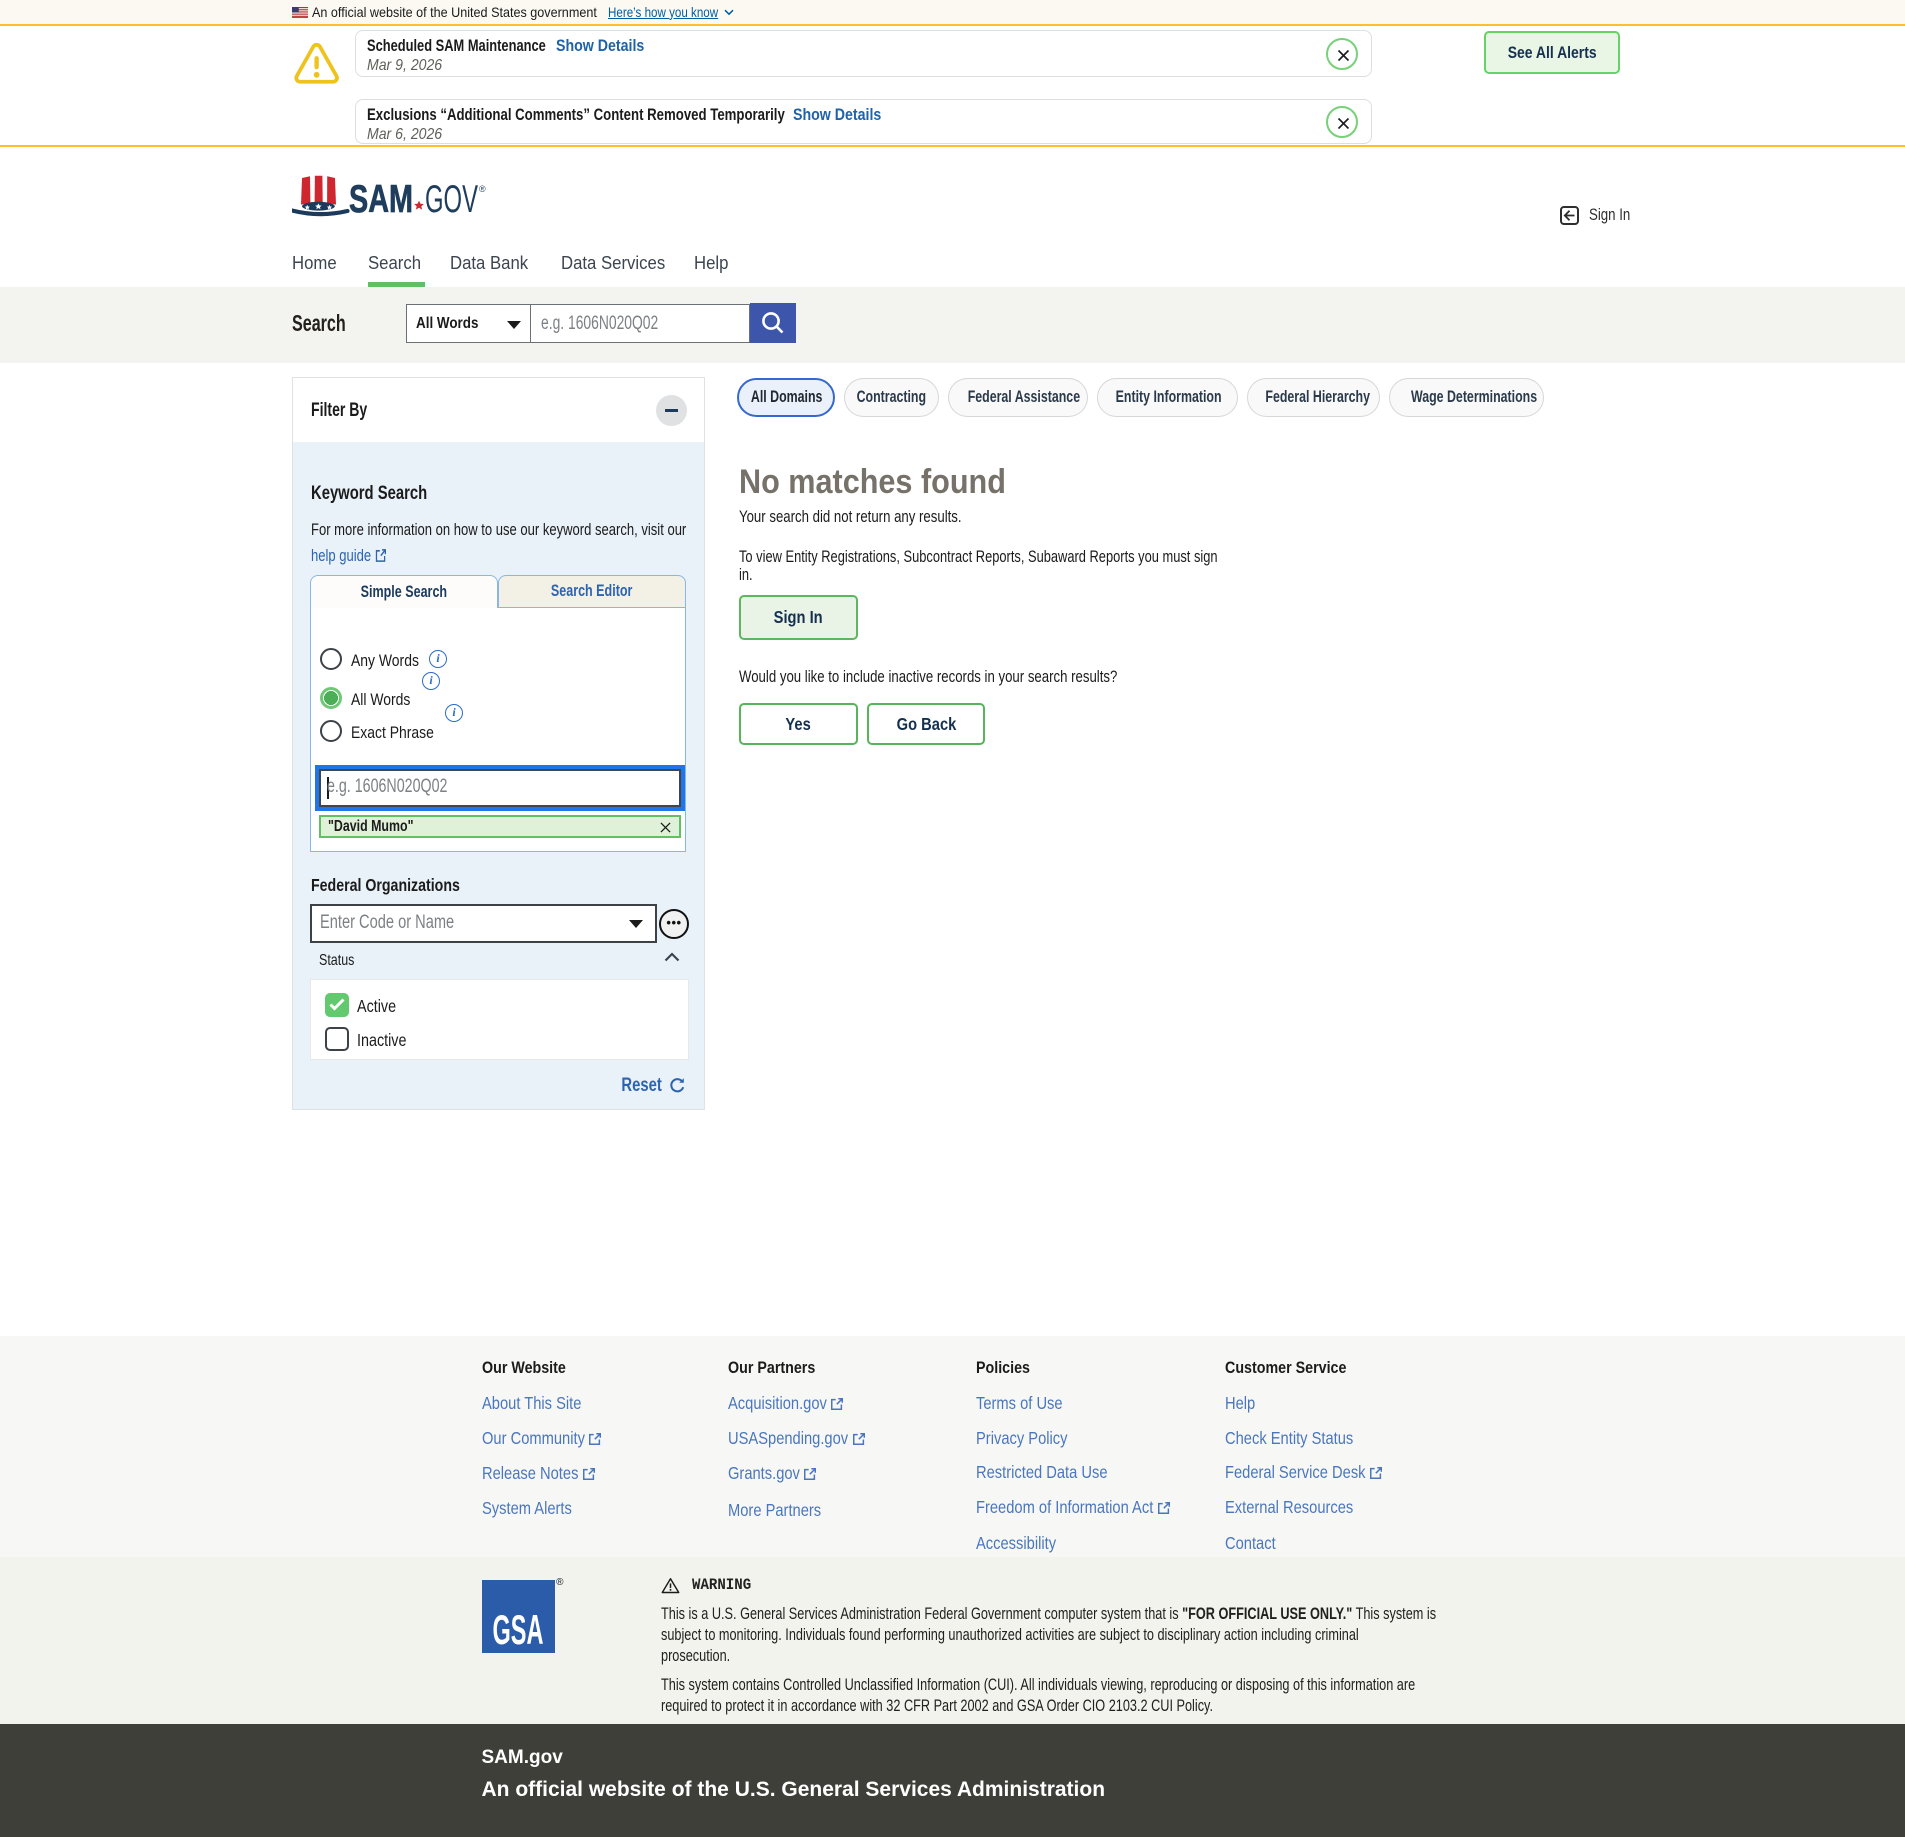 Image resolution: width=1905 pixels, height=1837 pixels. Describe the element at coordinates (381, 199) in the screenshot. I see `svg-text: SAM` at that location.